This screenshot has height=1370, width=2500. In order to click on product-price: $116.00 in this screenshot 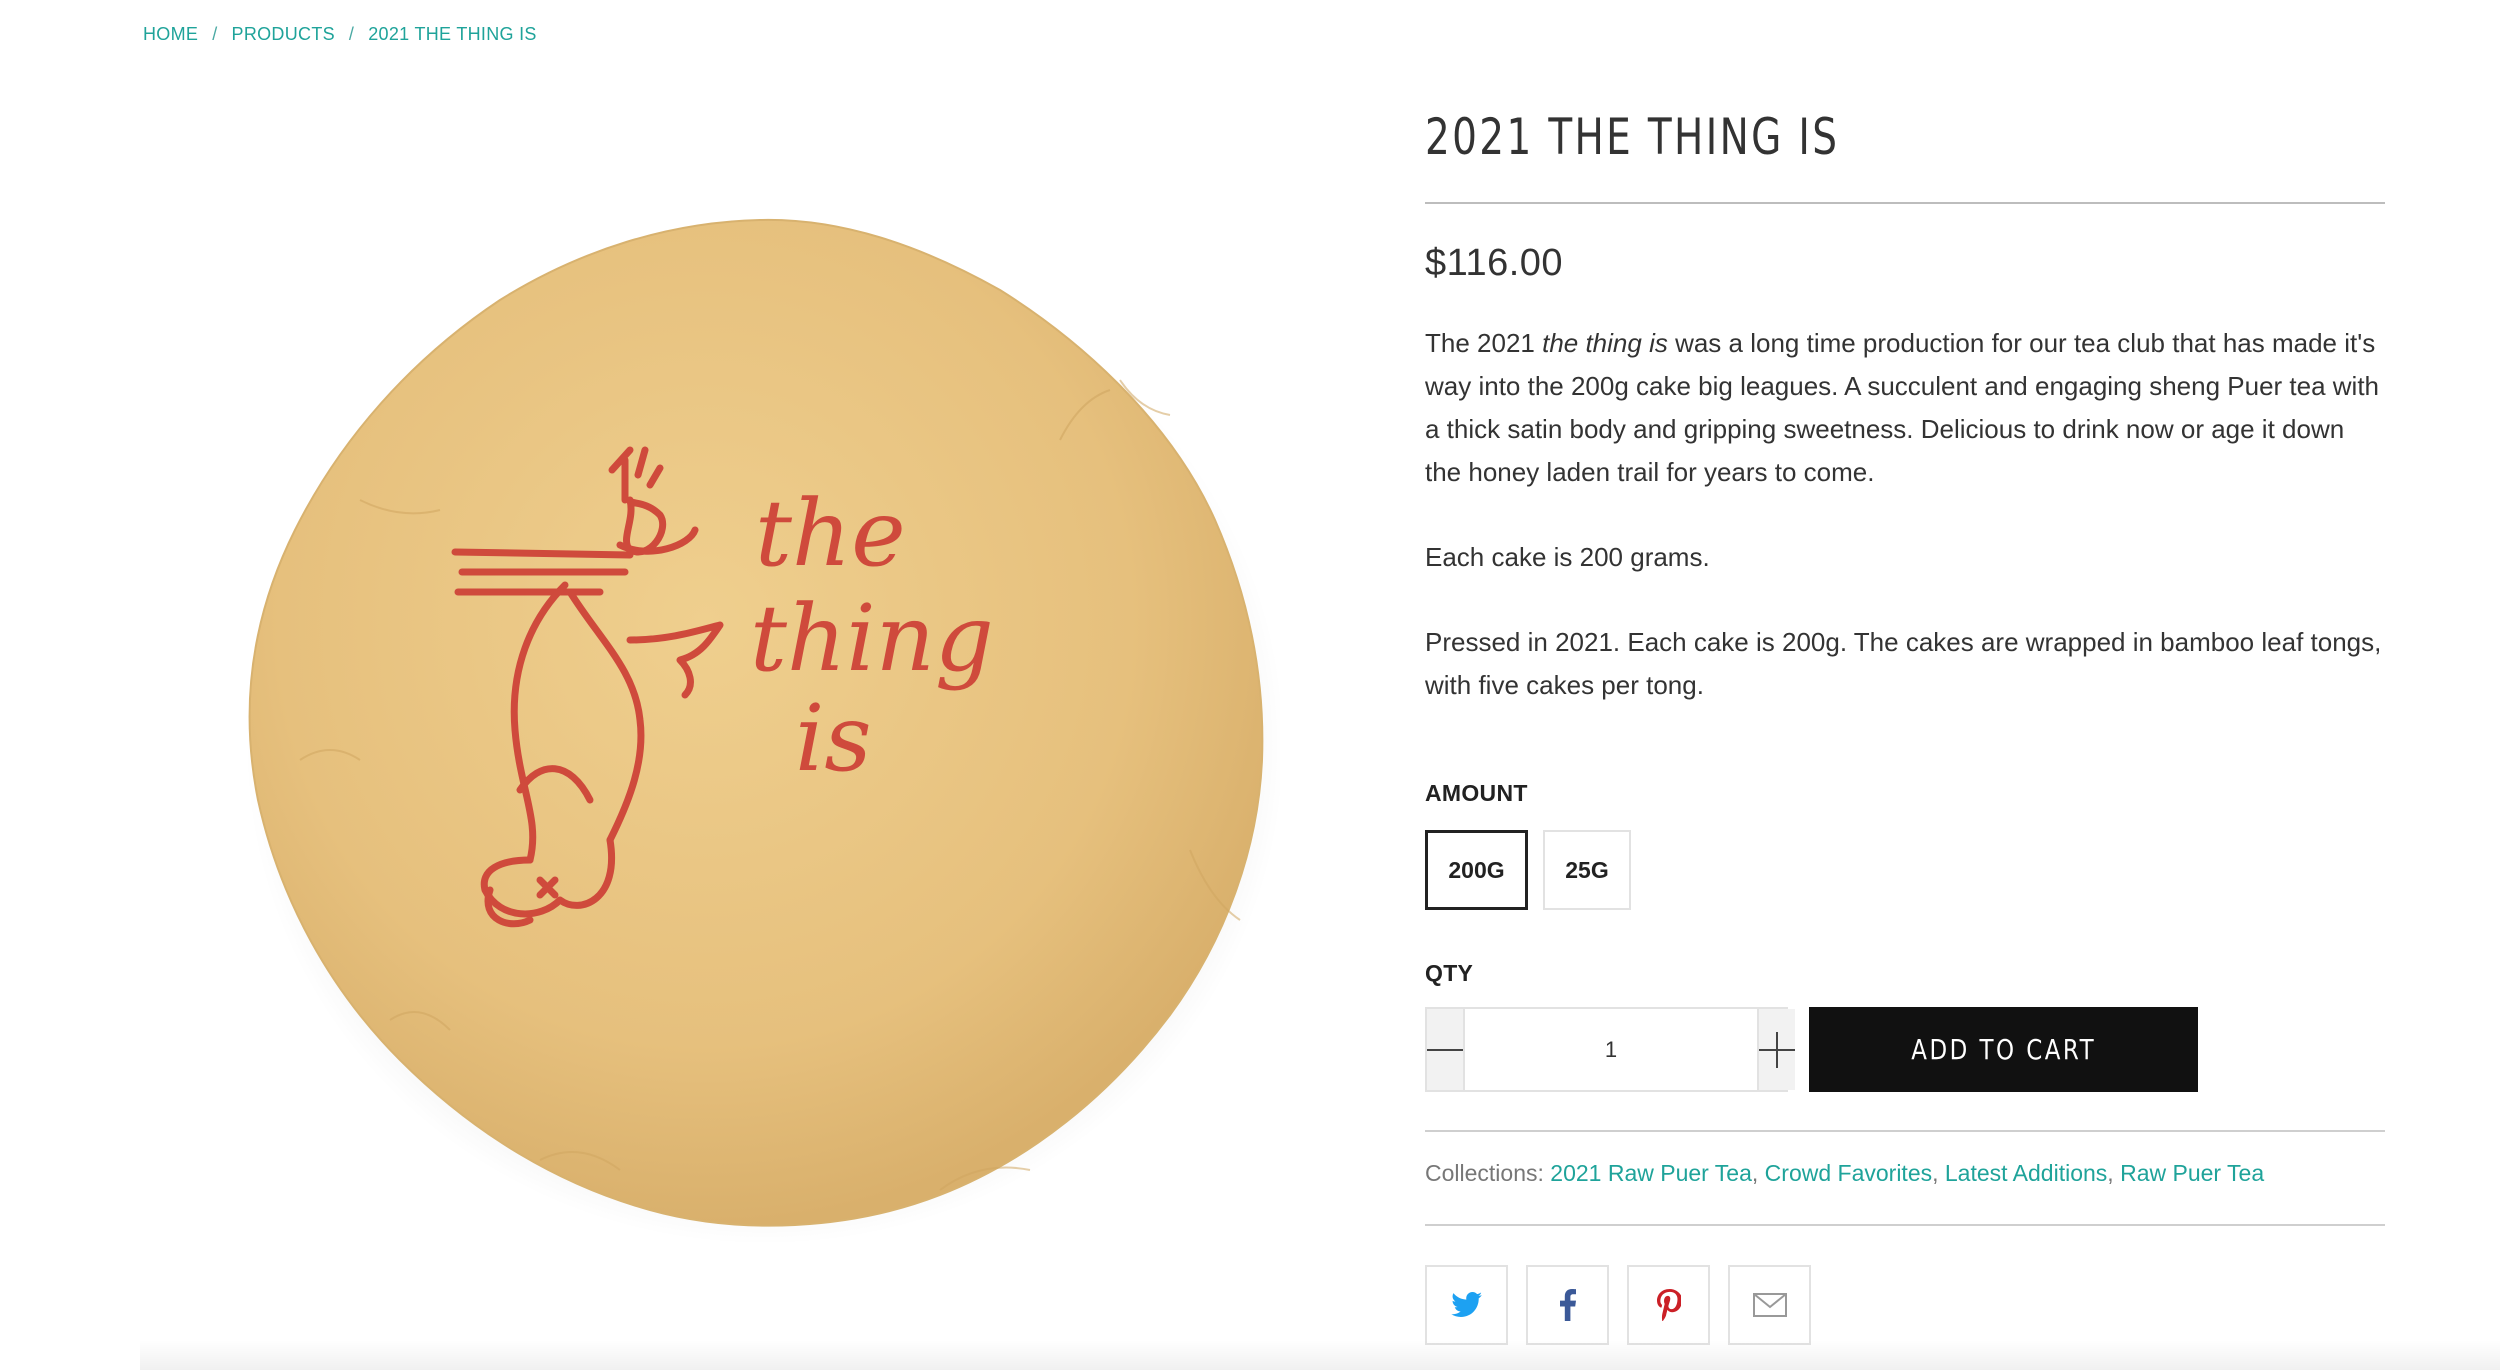, I will do `click(1494, 263)`.